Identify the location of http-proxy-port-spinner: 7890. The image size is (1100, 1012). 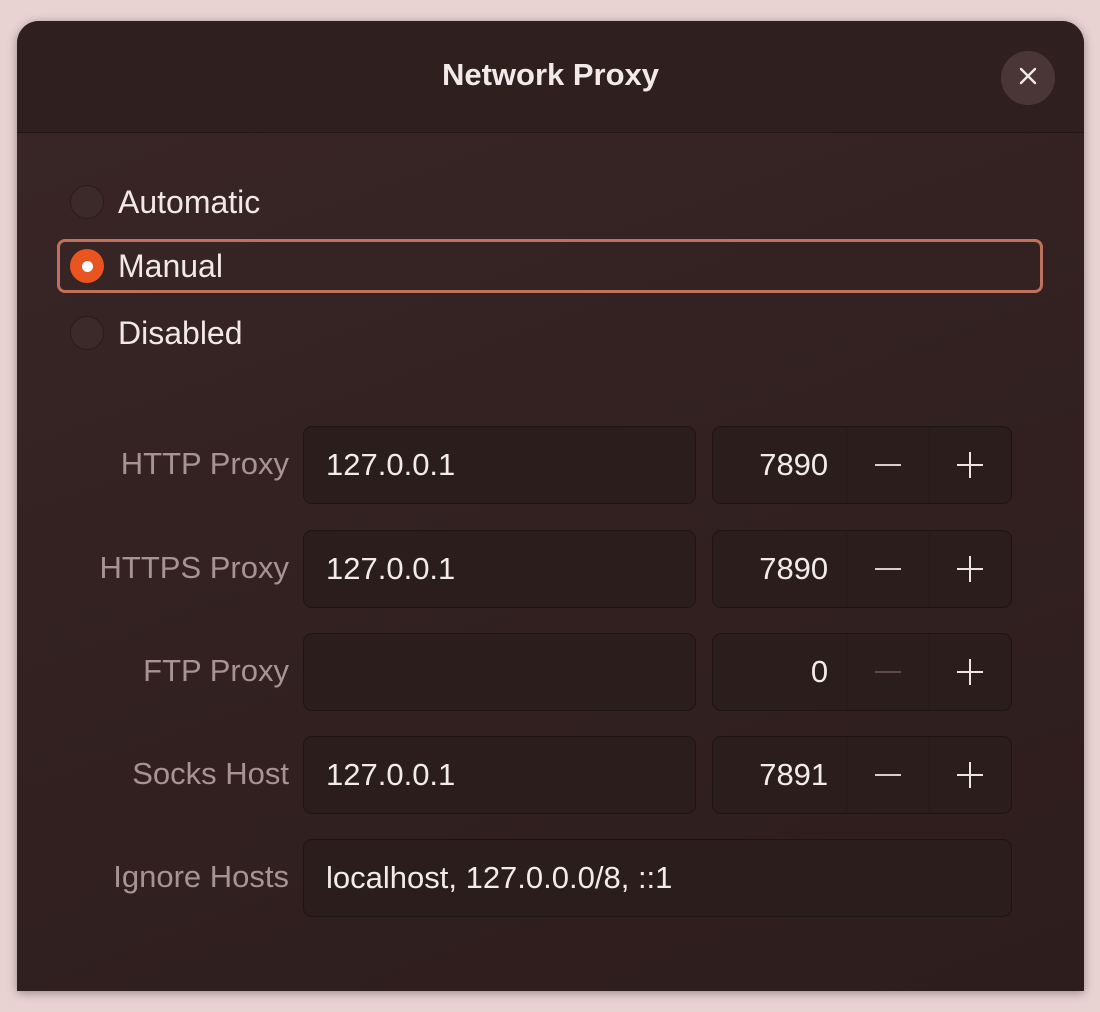
(862, 465).